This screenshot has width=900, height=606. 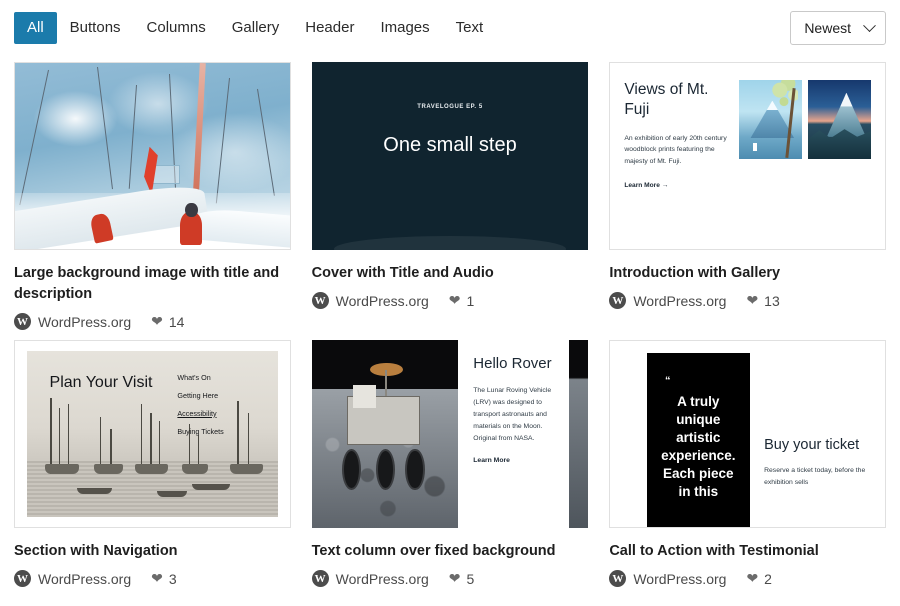 I want to click on nav-item-accessibility: Accessibility, so click(x=200, y=413).